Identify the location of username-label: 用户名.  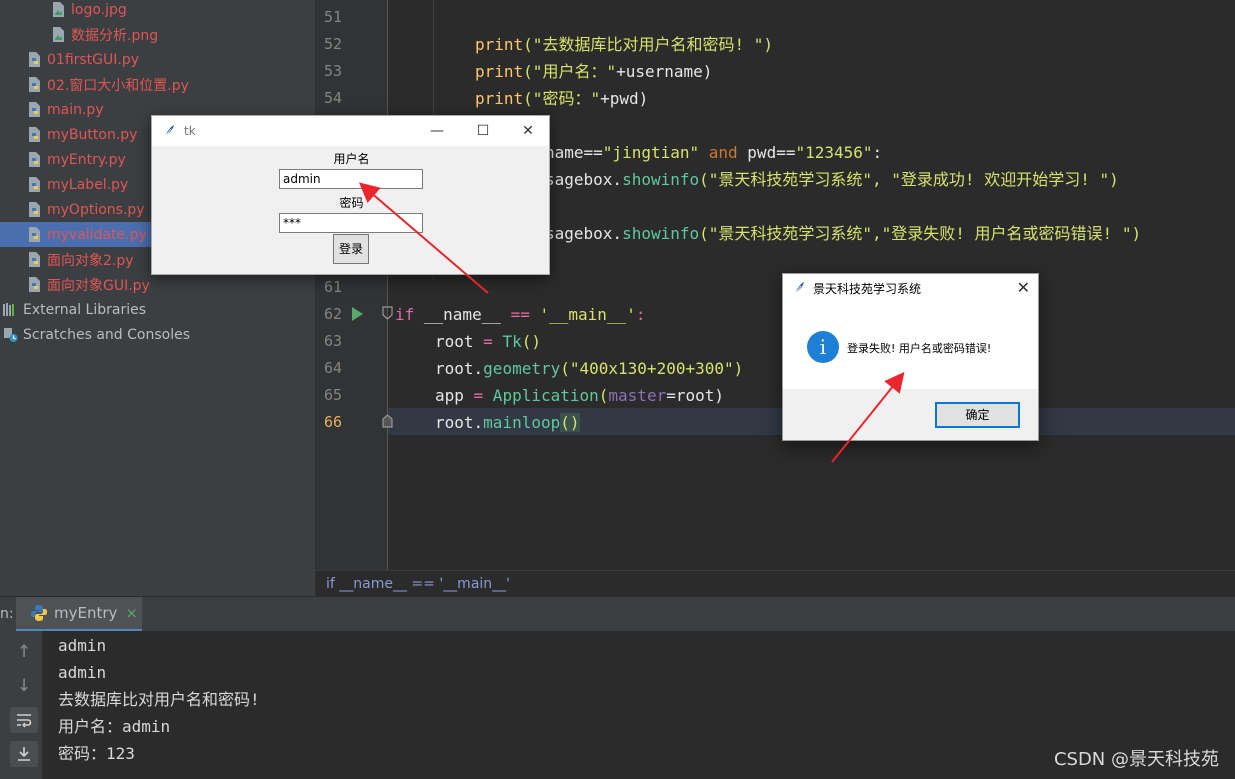
(351, 159).